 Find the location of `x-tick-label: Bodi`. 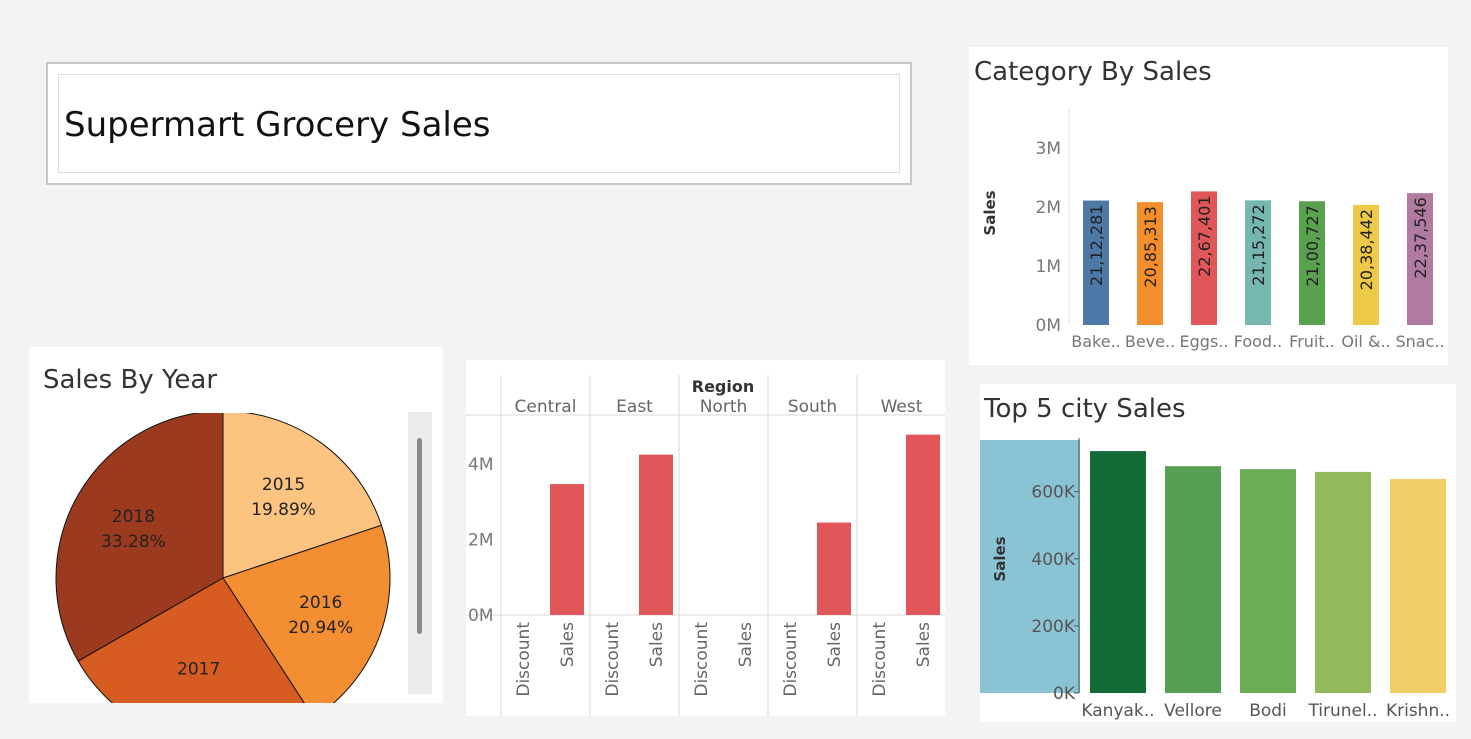

x-tick-label: Bodi is located at coordinates (1268, 711).